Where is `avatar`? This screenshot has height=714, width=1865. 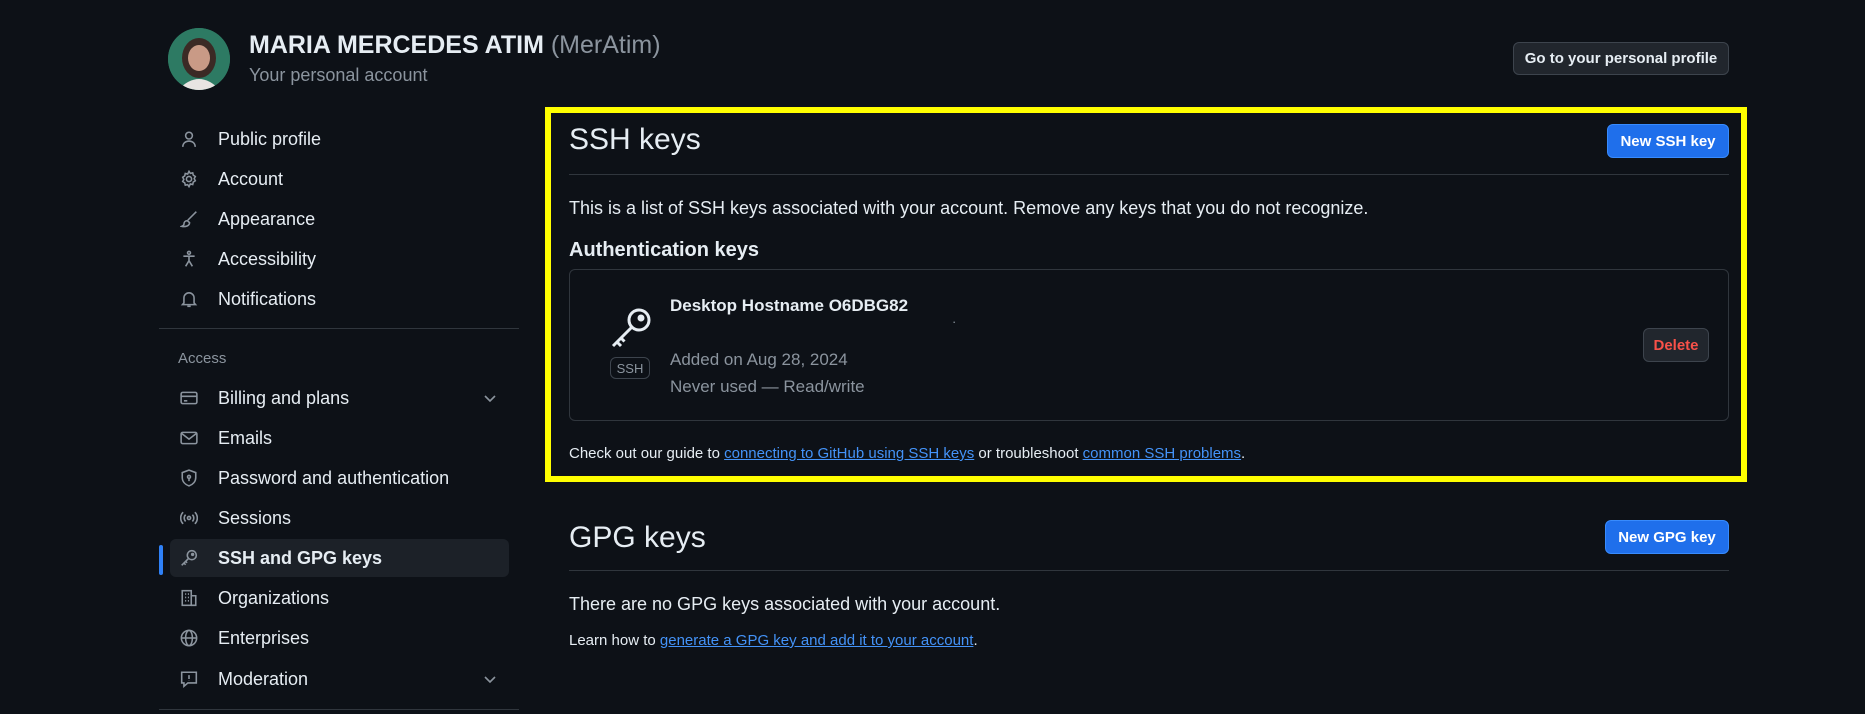 avatar is located at coordinates (199, 59).